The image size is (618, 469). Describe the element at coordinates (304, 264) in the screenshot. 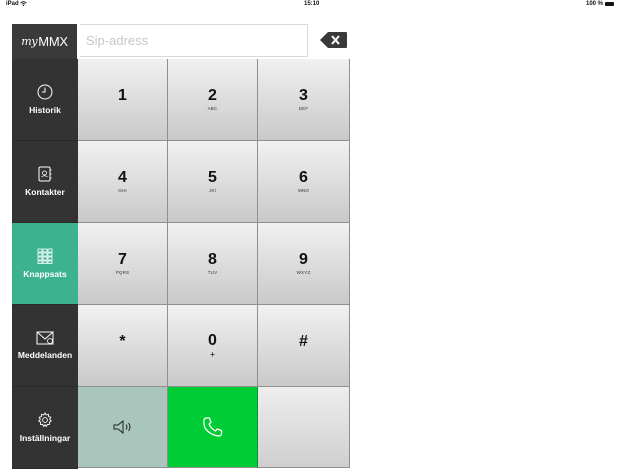

I see `key-9: 9 WXYZ` at that location.